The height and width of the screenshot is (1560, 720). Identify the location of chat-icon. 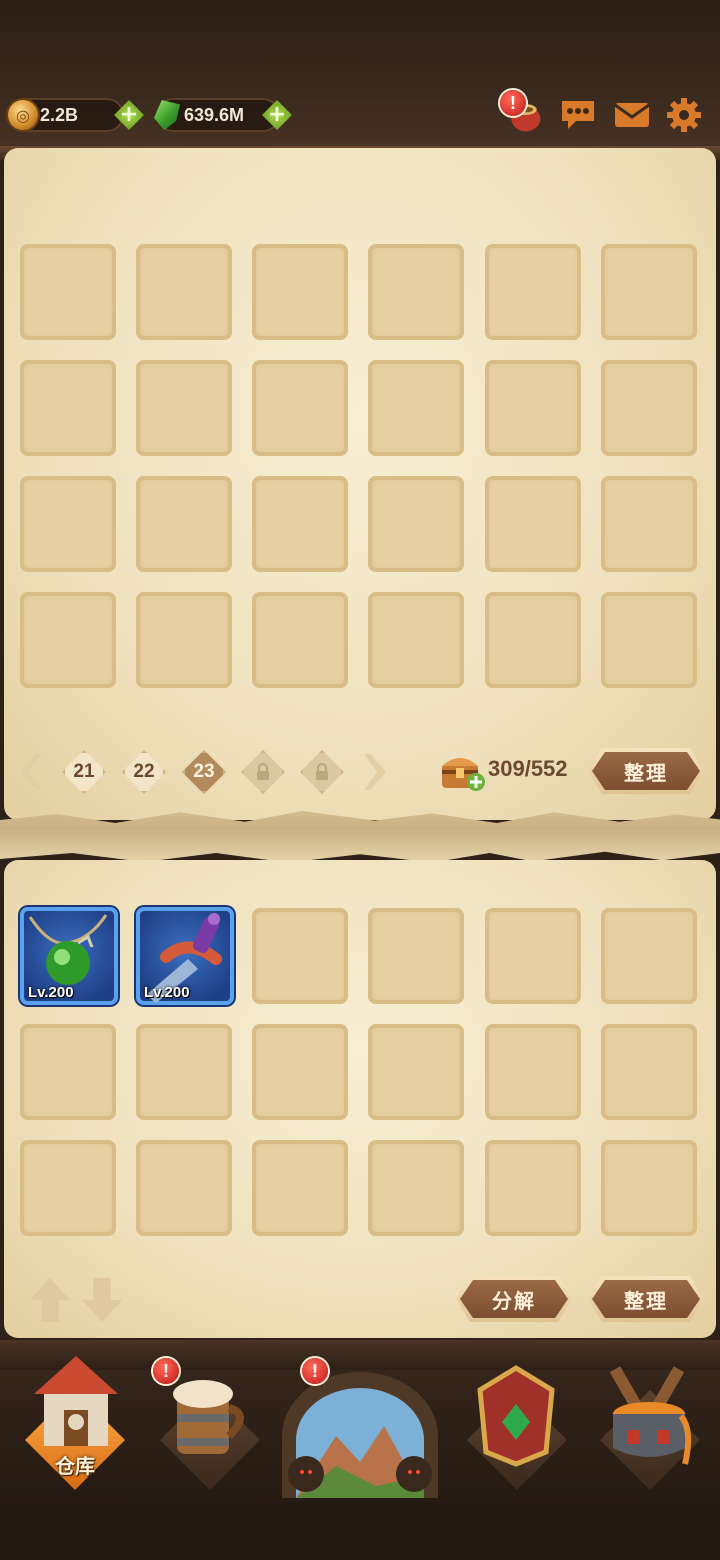
(578, 115).